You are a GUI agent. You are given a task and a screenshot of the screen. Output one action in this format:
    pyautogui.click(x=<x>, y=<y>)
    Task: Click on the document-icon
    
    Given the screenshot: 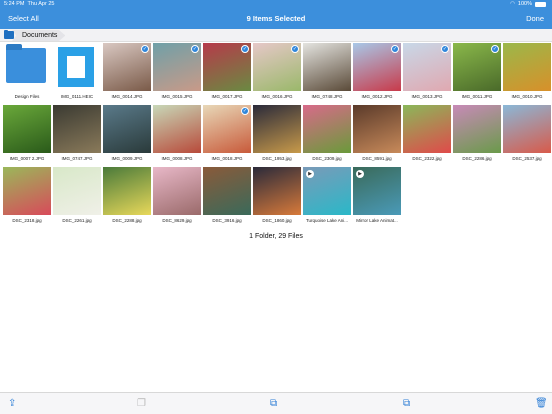 What is the action you would take?
    pyautogui.click(x=76, y=67)
    